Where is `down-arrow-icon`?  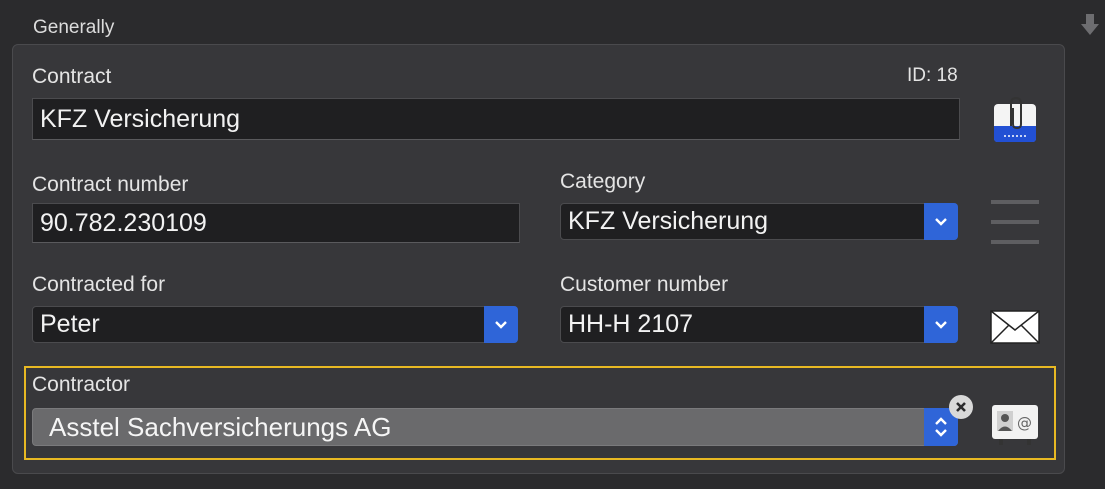
down-arrow-icon is located at coordinates (1090, 24).